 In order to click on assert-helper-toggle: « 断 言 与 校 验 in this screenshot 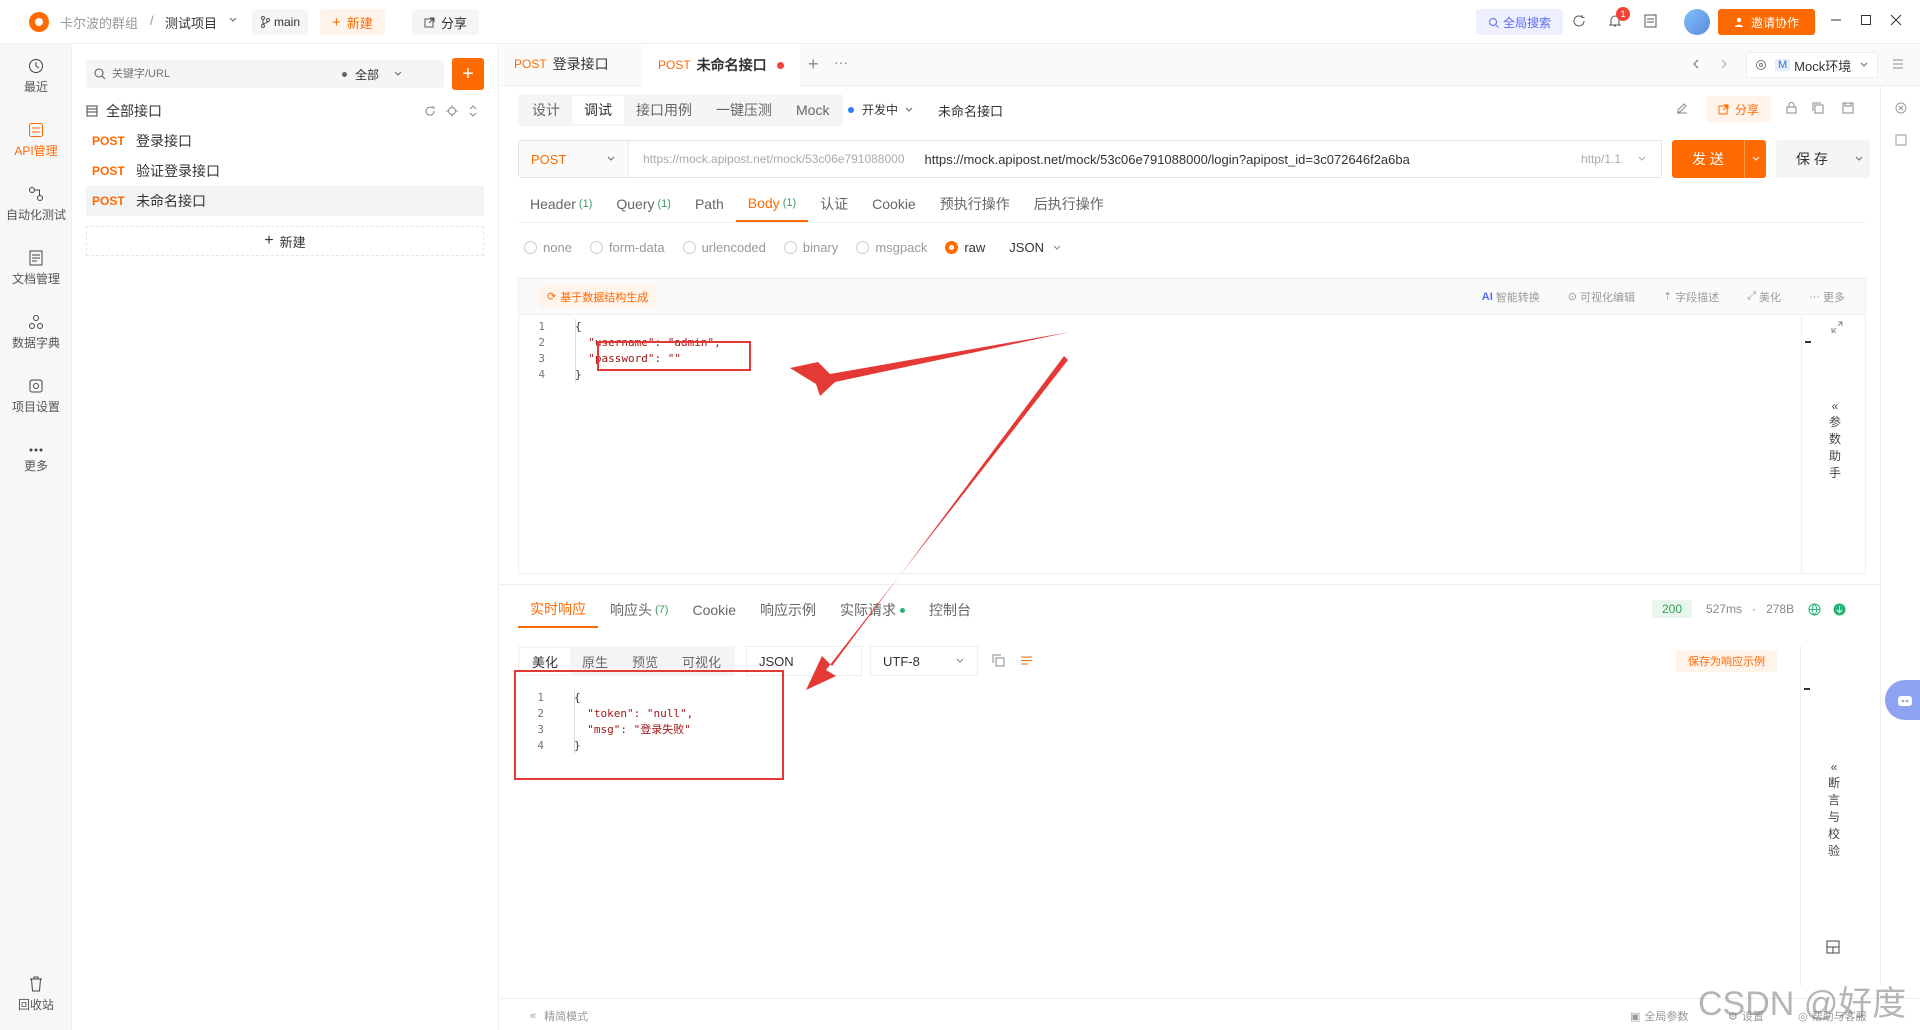, I will do `click(1834, 809)`.